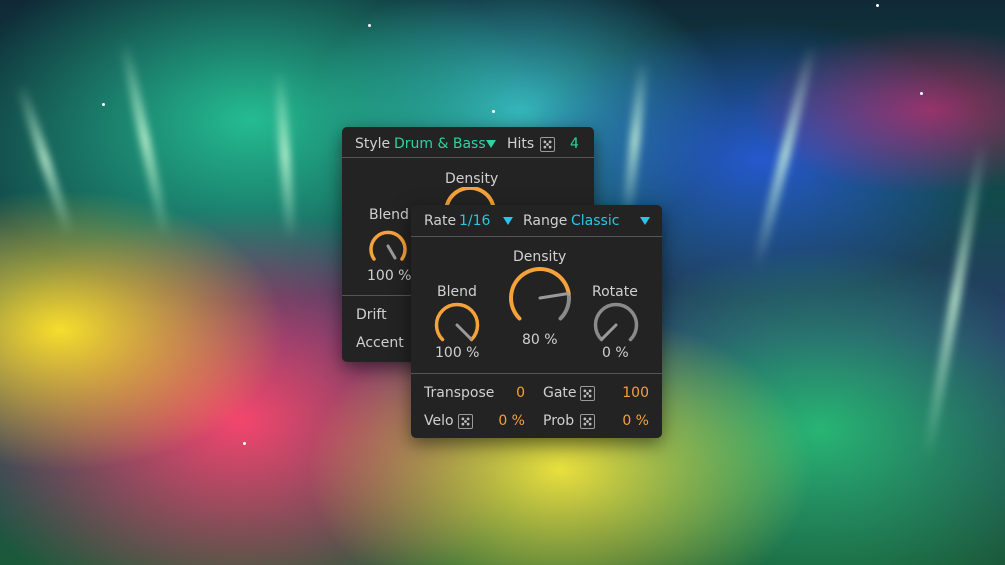  Describe the element at coordinates (540, 340) in the screenshot. I see `density-value: 80 %` at that location.